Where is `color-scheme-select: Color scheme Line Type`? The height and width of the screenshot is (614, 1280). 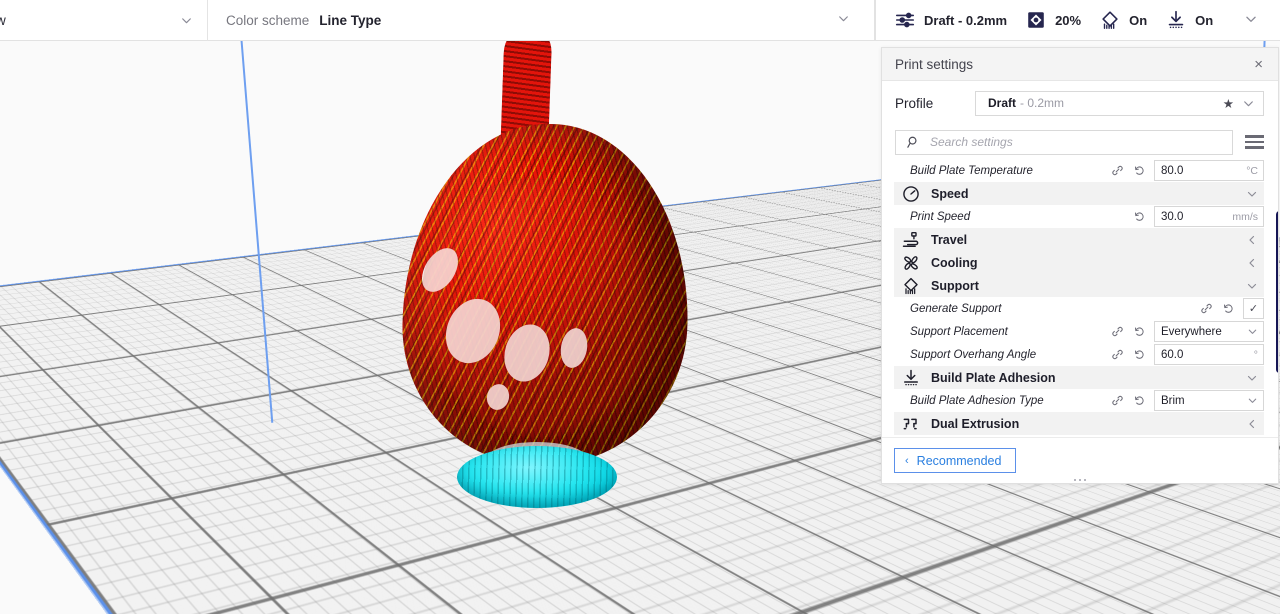
color-scheme-select: Color scheme Line Type is located at coordinates (541, 20).